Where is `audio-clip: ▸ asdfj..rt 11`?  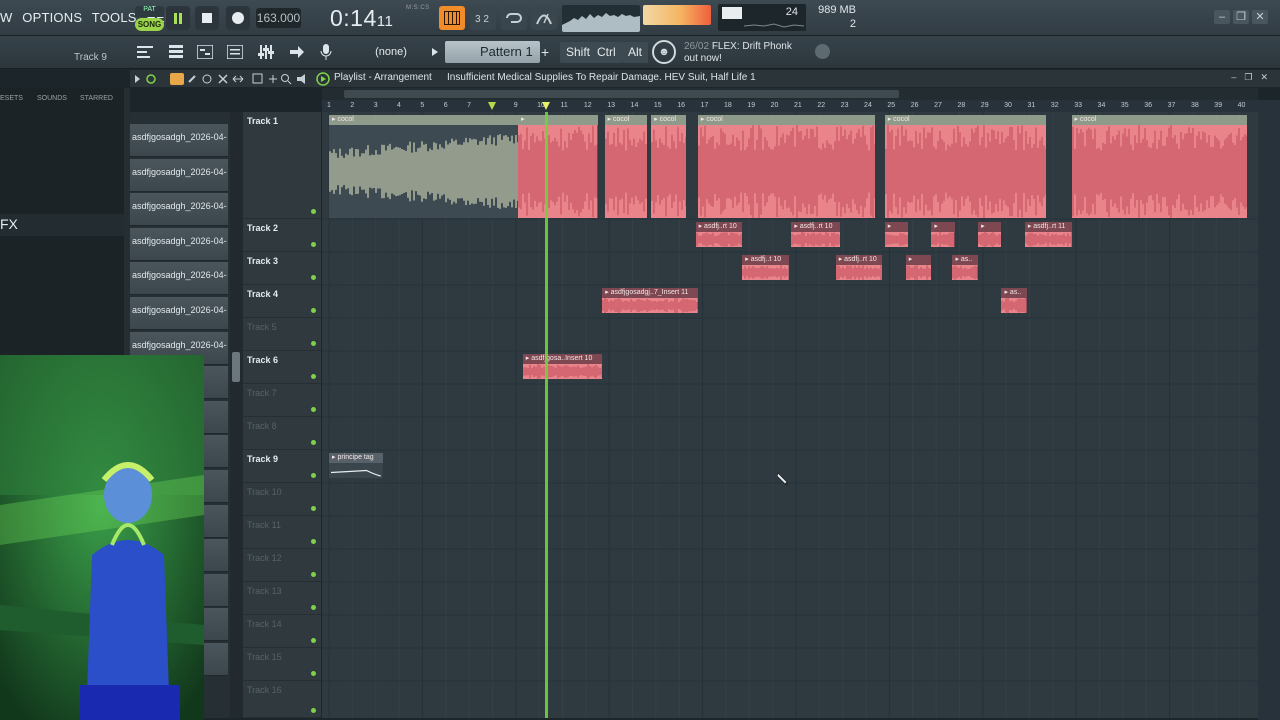
audio-clip: ▸ asdfj..rt 11 is located at coordinates (1048, 234).